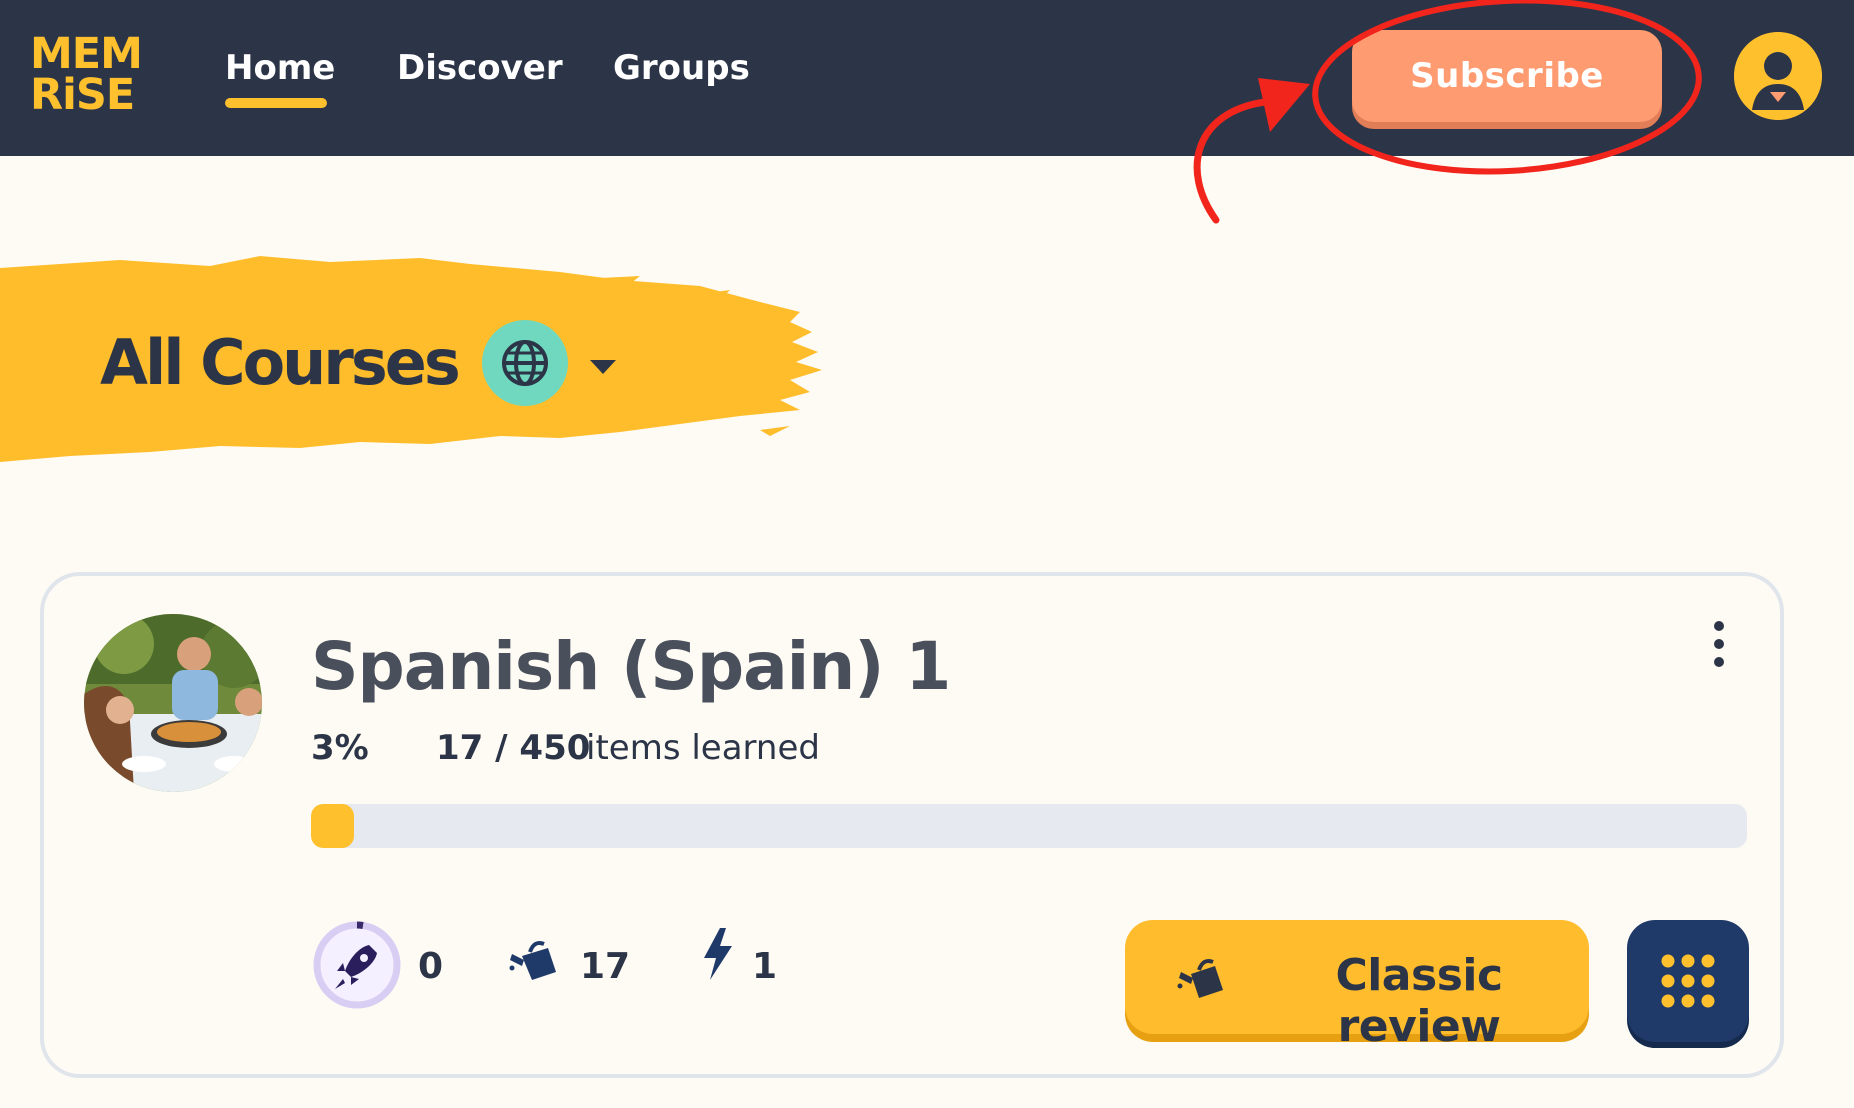 The width and height of the screenshot is (1854, 1108). Describe the element at coordinates (280, 68) in the screenshot. I see `nav-home-link: Home` at that location.